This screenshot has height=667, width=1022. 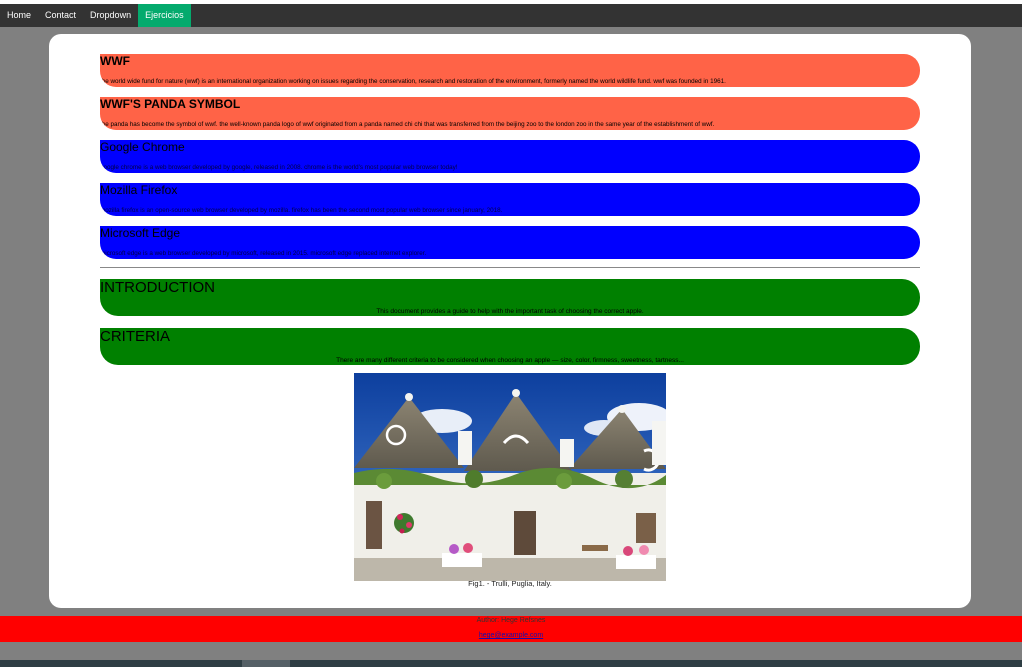 I want to click on article-title: CRITERIA, so click(x=135, y=336).